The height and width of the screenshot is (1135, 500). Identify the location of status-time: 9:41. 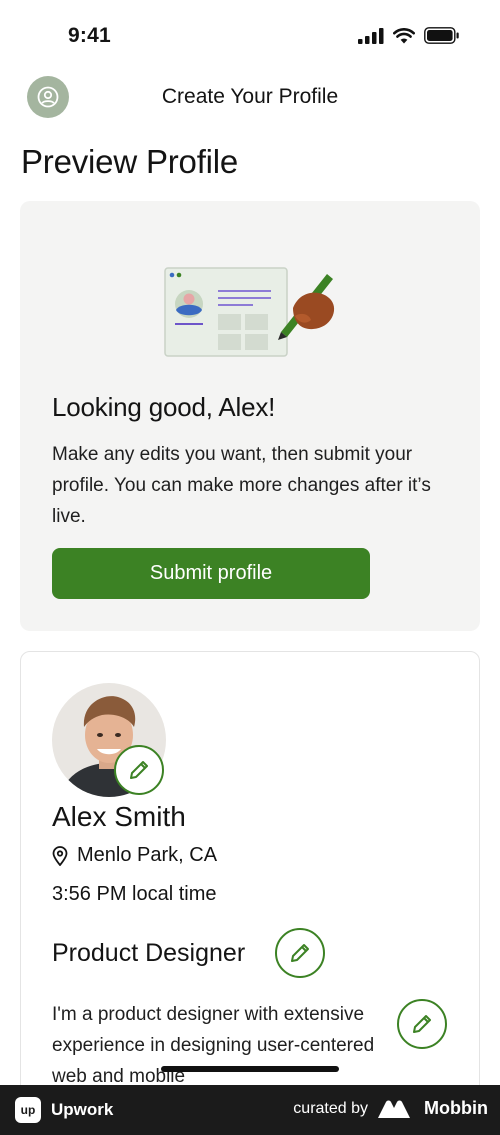
(89, 35).